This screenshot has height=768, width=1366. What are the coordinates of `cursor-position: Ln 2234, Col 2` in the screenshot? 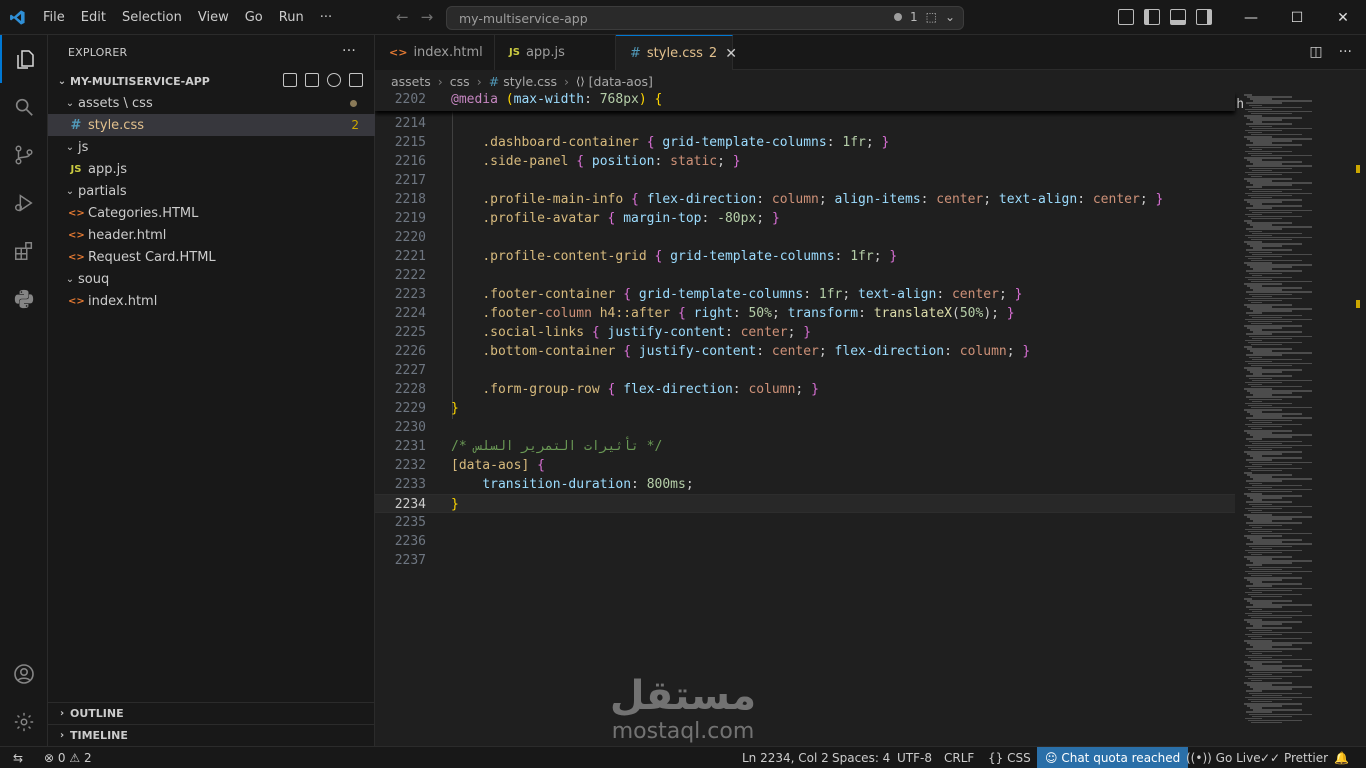 It's located at (785, 757).